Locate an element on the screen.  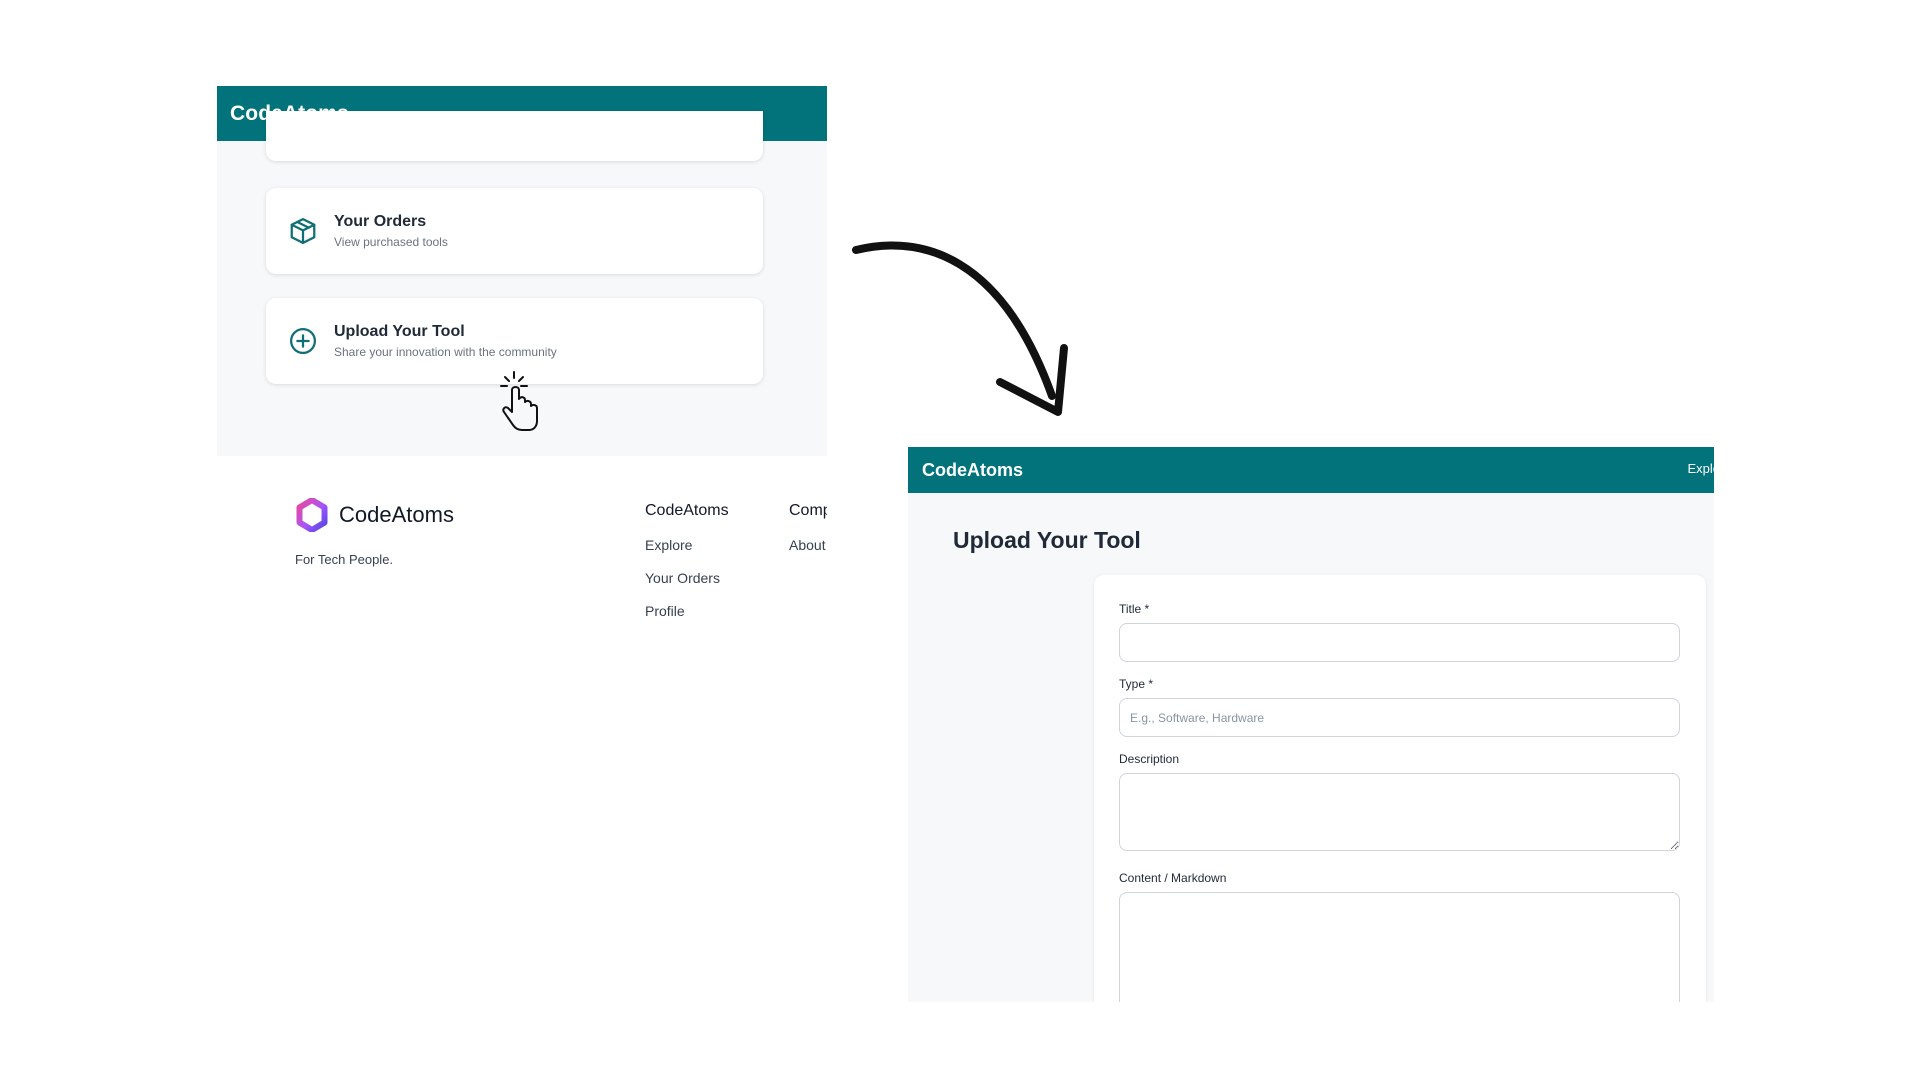
menu-card-subtitle: Share your innovation with the community is located at coordinates (445, 352).